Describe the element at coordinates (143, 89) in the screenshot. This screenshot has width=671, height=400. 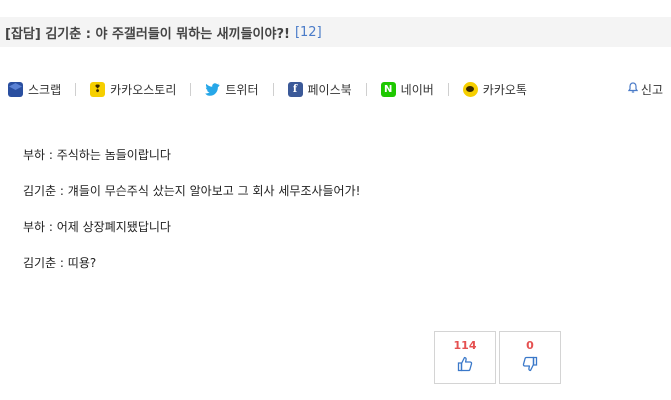
I see `share-kakaostory-label: 카카오스토리` at that location.